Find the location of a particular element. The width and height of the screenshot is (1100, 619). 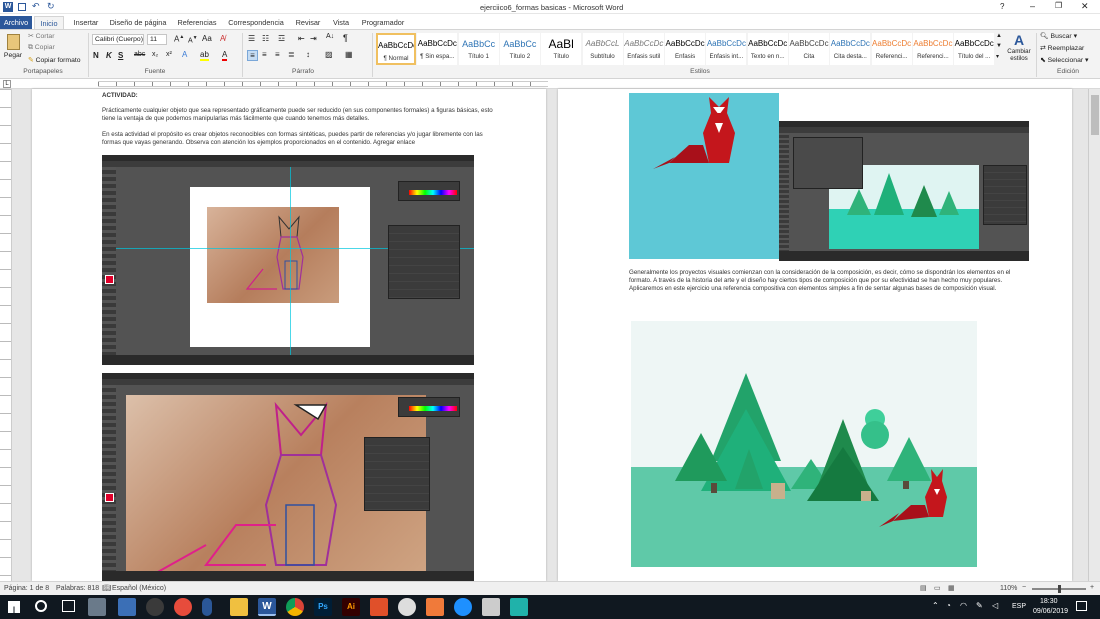

file-explorer-icon is located at coordinates (239, 607).